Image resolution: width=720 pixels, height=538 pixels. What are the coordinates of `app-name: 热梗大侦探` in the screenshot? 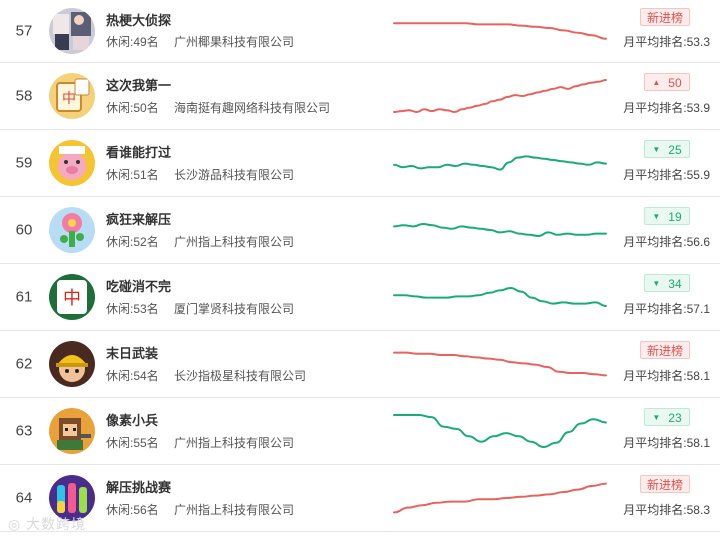 It's located at (138, 19).